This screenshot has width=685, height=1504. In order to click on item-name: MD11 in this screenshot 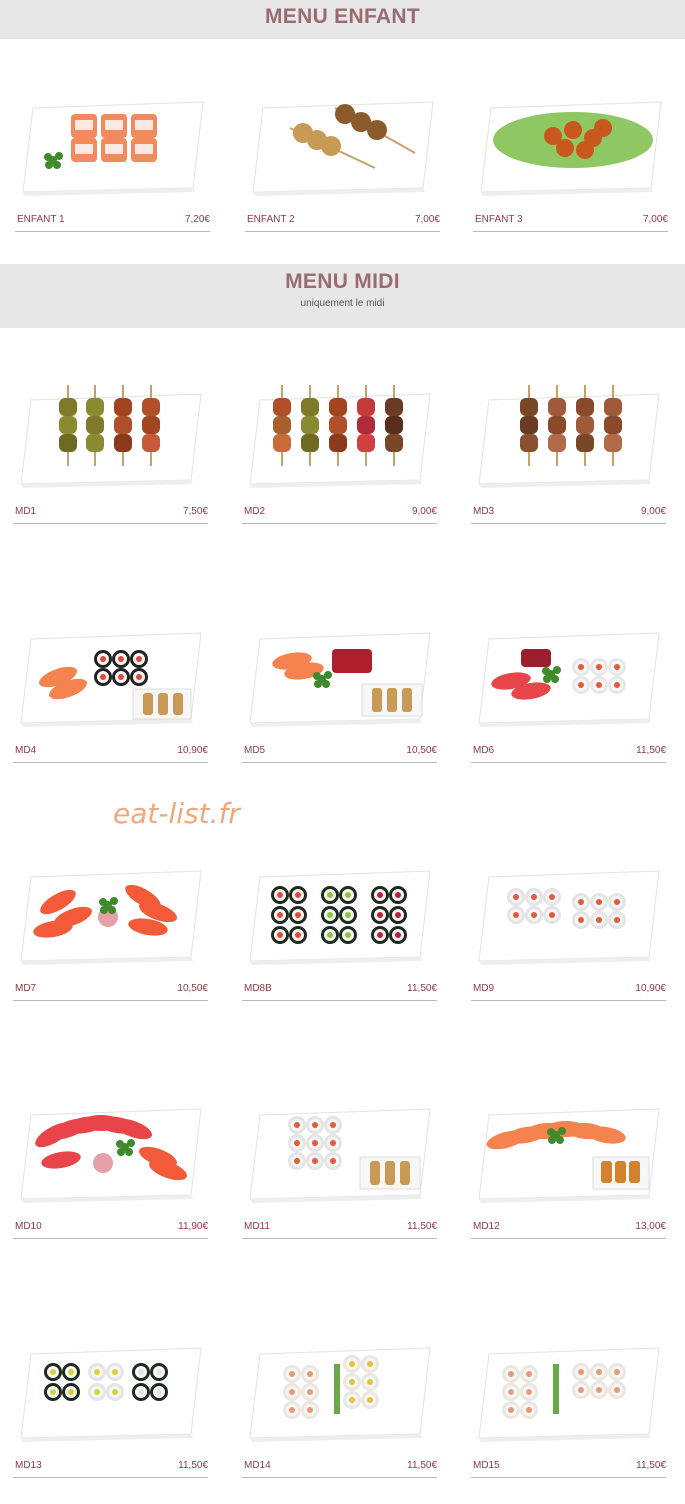, I will do `click(257, 1226)`.